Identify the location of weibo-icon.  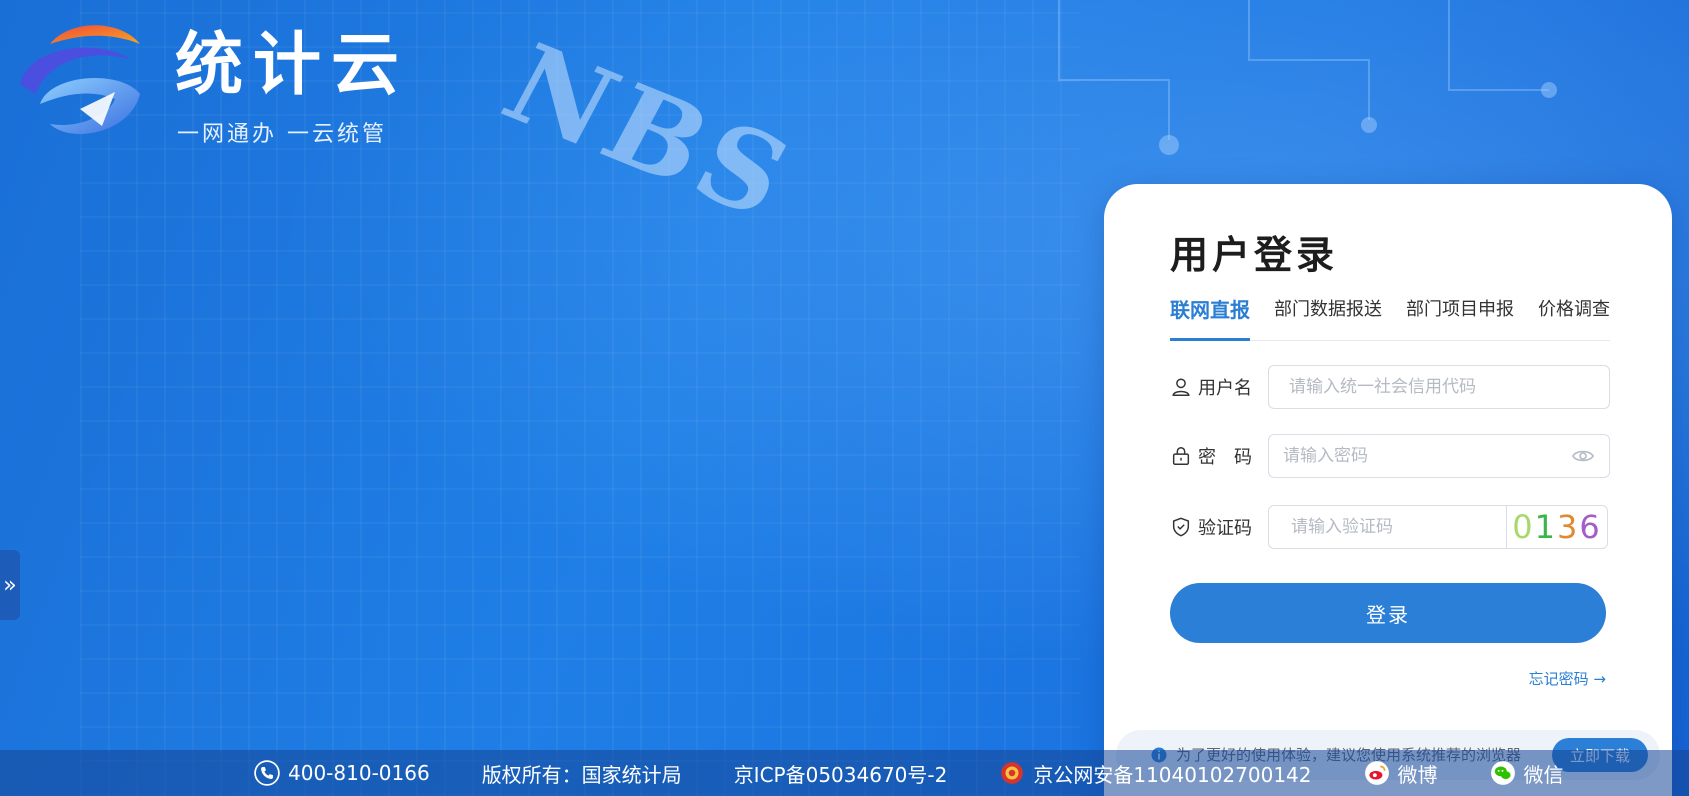
(1376, 773).